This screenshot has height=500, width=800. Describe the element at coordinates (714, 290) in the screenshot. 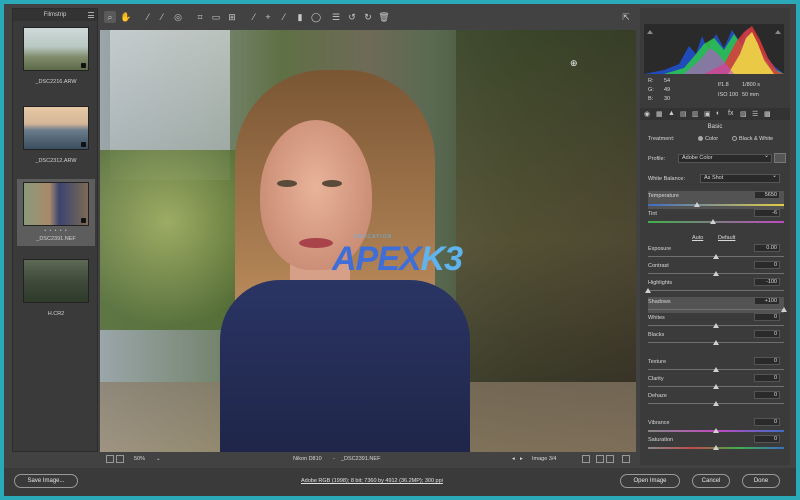

I see `highlights-slider` at that location.